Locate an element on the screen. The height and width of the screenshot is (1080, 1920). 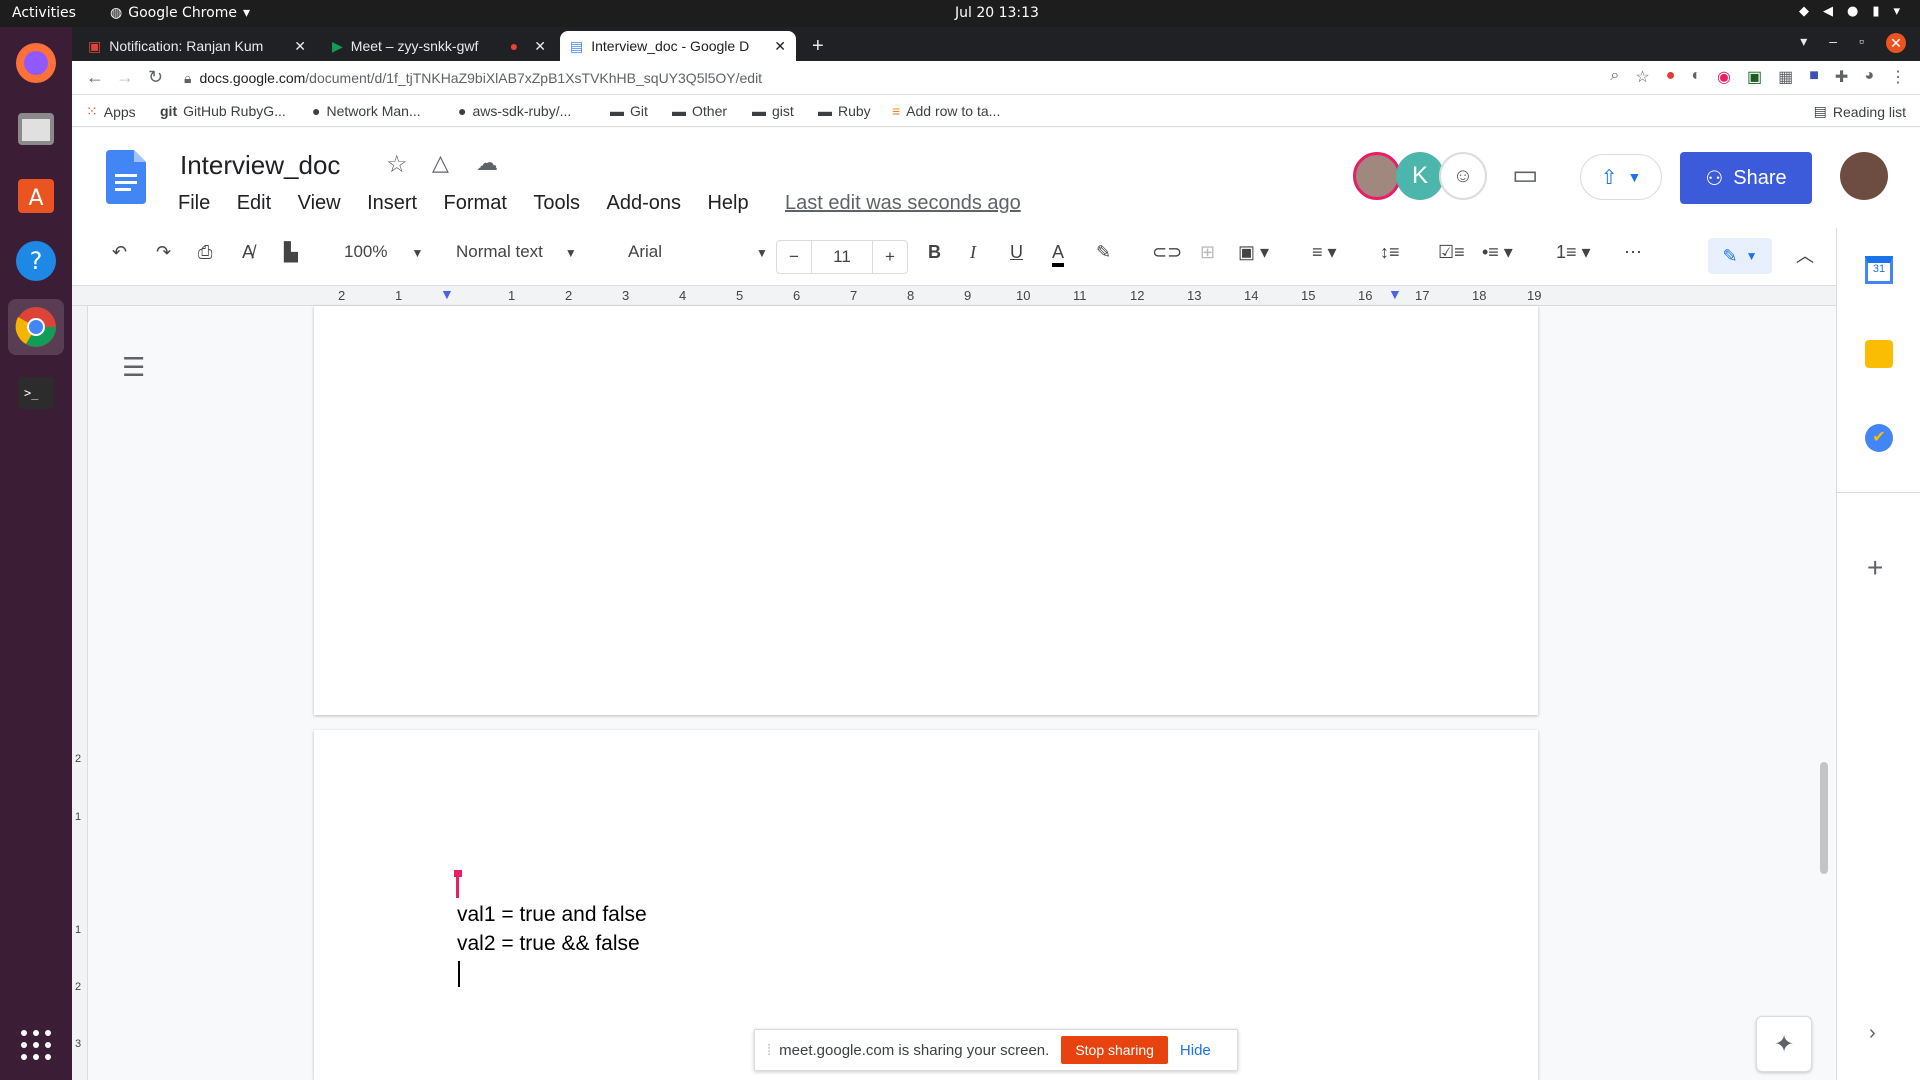
link-icon: ⊂⊃ is located at coordinates (1167, 252).